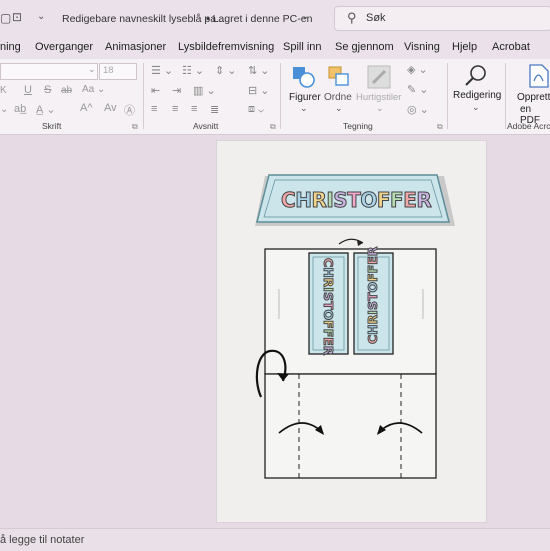 The image size is (550, 551). I want to click on line-spacing-icon: ⇕ ⌄, so click(226, 70).